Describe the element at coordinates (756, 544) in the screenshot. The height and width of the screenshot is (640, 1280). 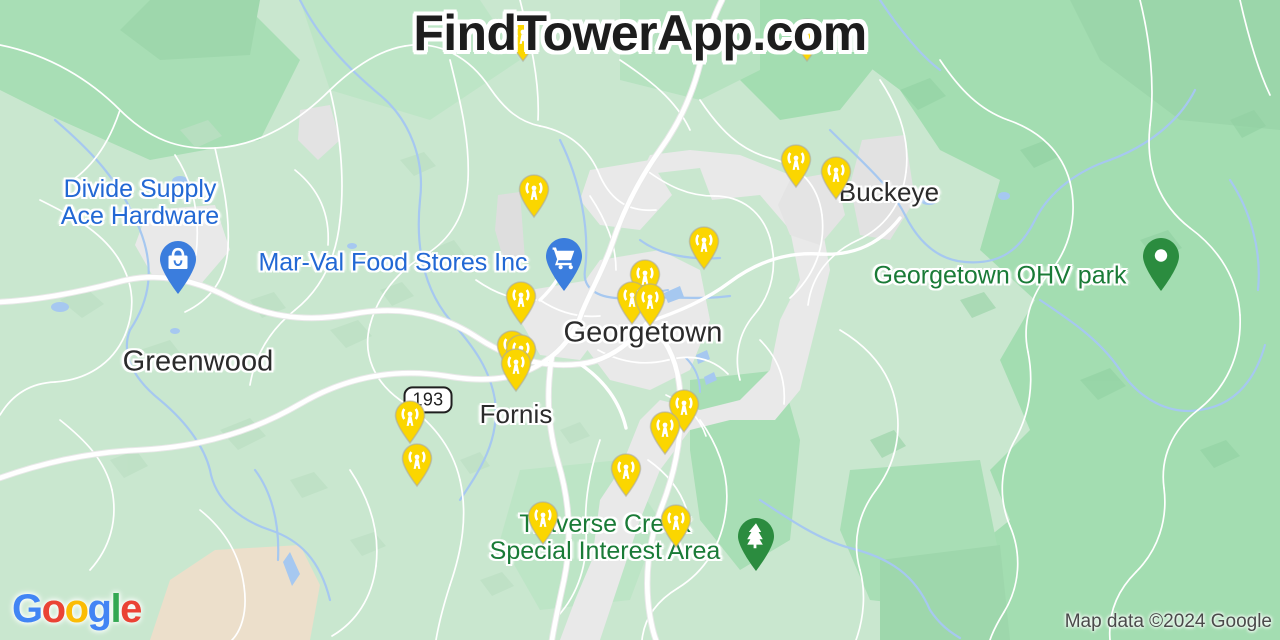
I see `traverse-creek-marker` at that location.